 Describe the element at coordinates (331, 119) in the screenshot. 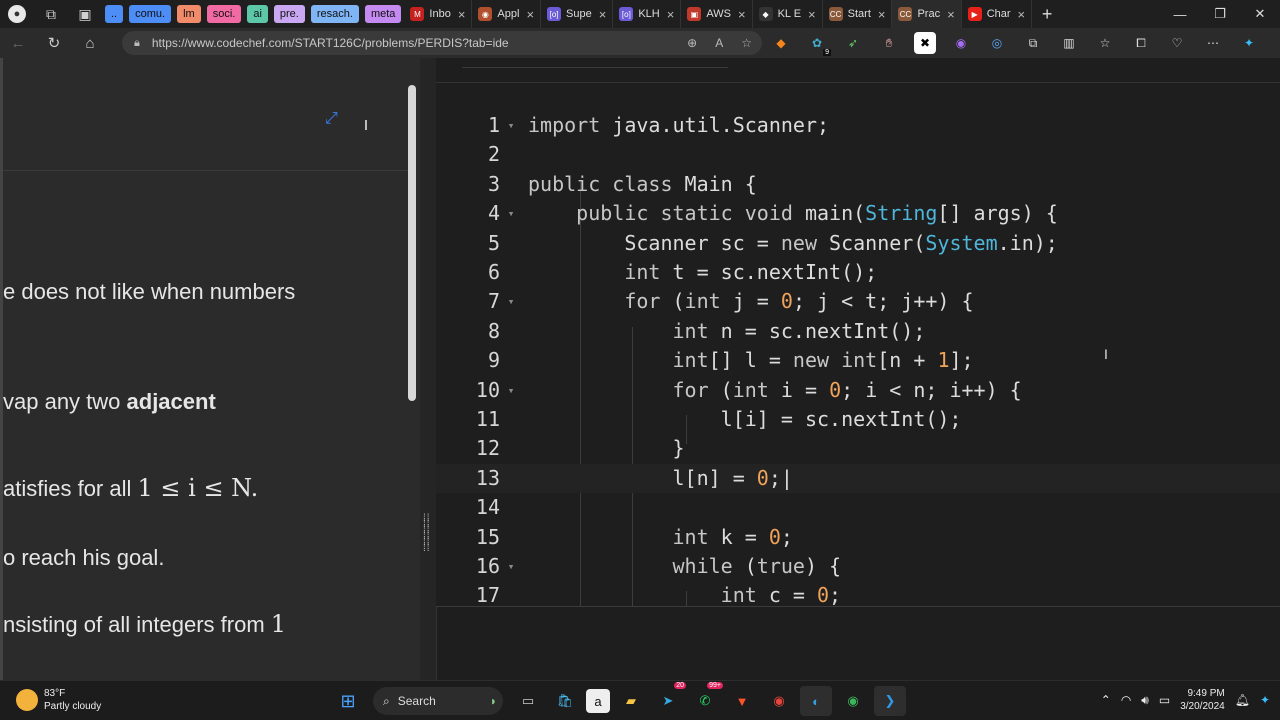

I see `expand-icon: ⤢` at that location.